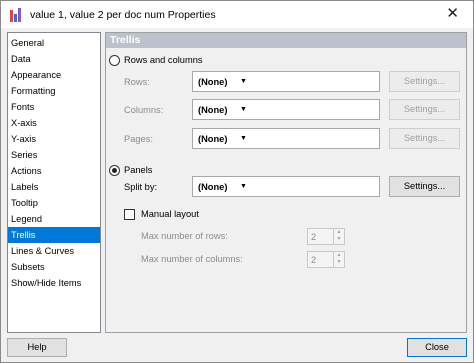 The image size is (474, 363). What do you see at coordinates (54, 235) in the screenshot?
I see `sidebar-item-trellis: Trellis` at bounding box center [54, 235].